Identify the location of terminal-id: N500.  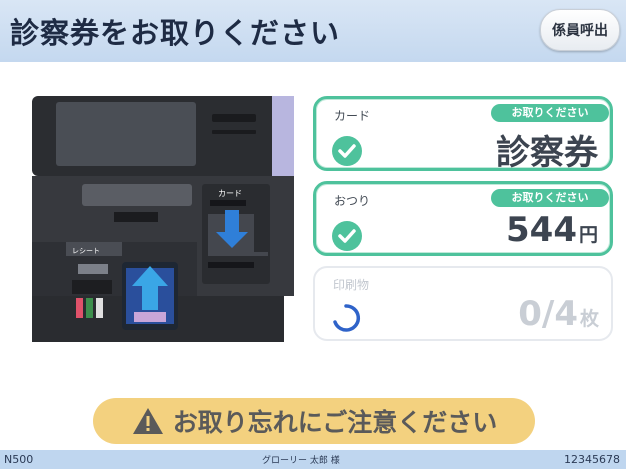
(19, 459).